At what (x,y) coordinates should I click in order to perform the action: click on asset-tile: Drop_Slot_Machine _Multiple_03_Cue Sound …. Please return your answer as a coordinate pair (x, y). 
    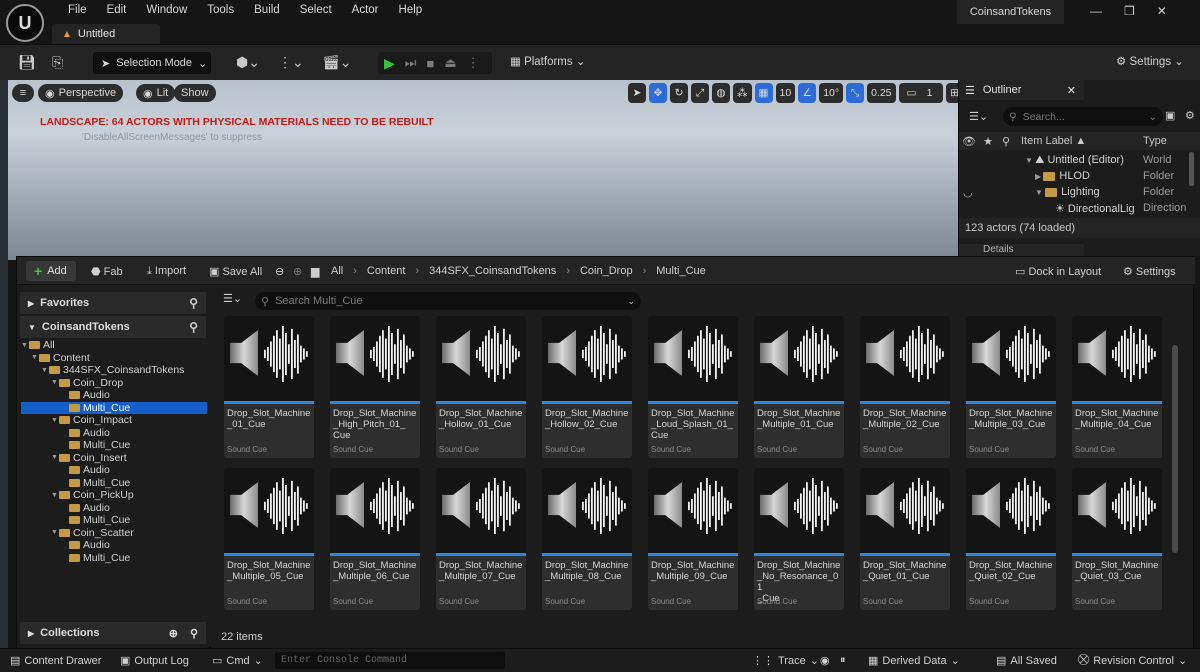
    Looking at the image, I should click on (1011, 387).